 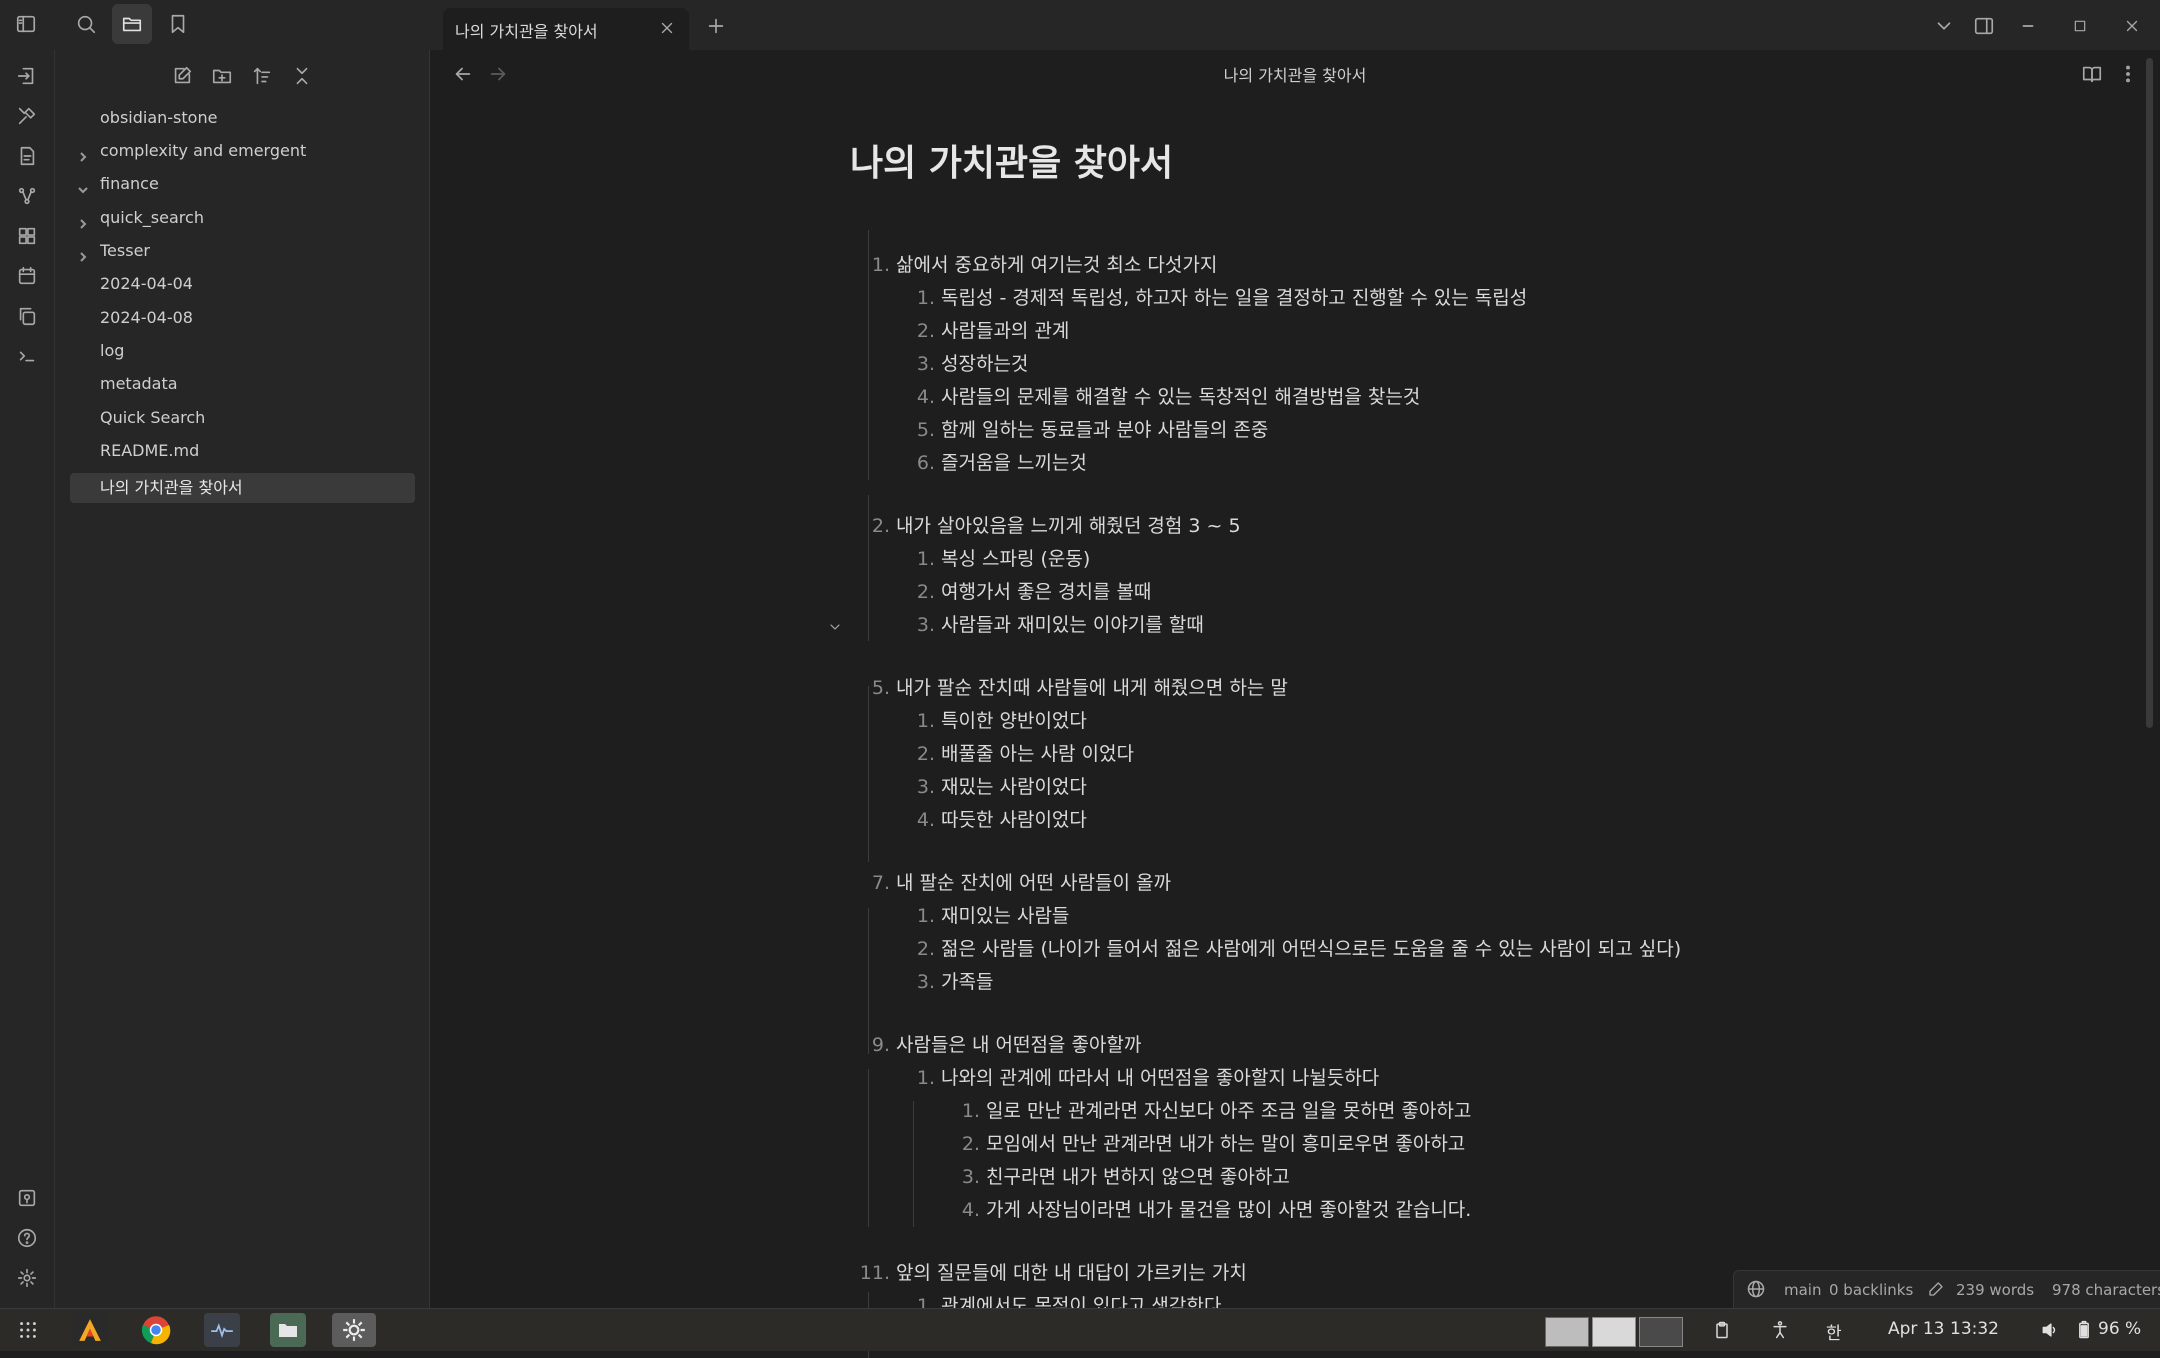 What do you see at coordinates (1974, 1329) in the screenshot?
I see `clock-time: 13:32` at bounding box center [1974, 1329].